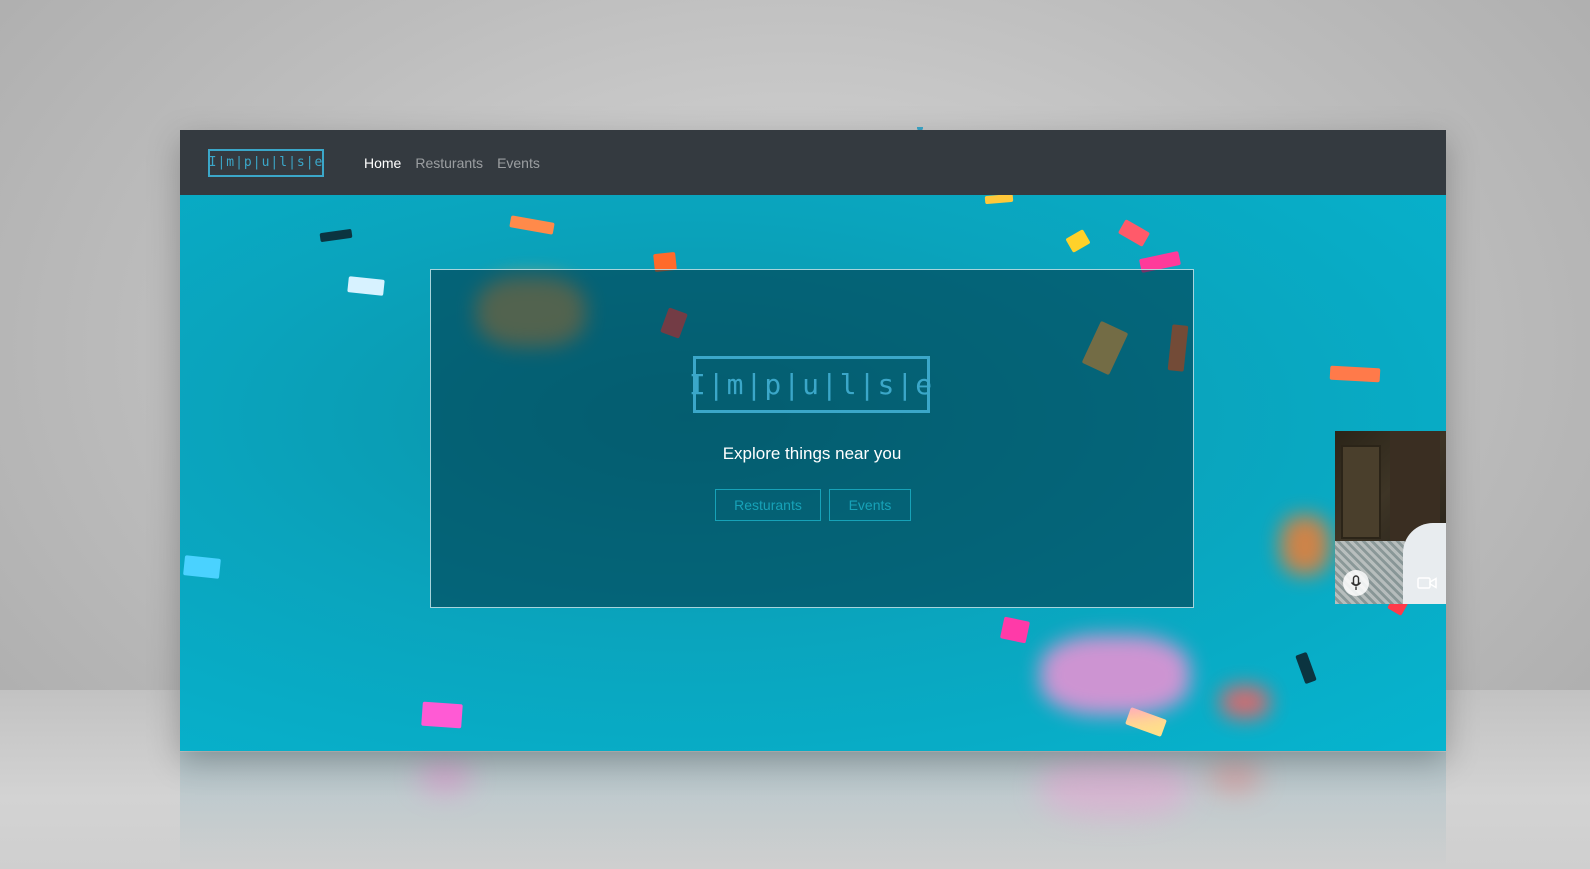 The image size is (1590, 869). What do you see at coordinates (768, 505) in the screenshot?
I see `restaurants-button: Resturants` at bounding box center [768, 505].